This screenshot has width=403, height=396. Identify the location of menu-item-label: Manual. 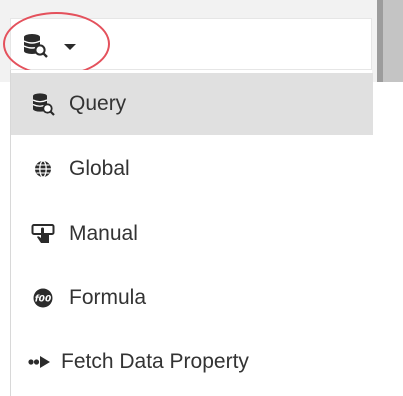
(103, 233).